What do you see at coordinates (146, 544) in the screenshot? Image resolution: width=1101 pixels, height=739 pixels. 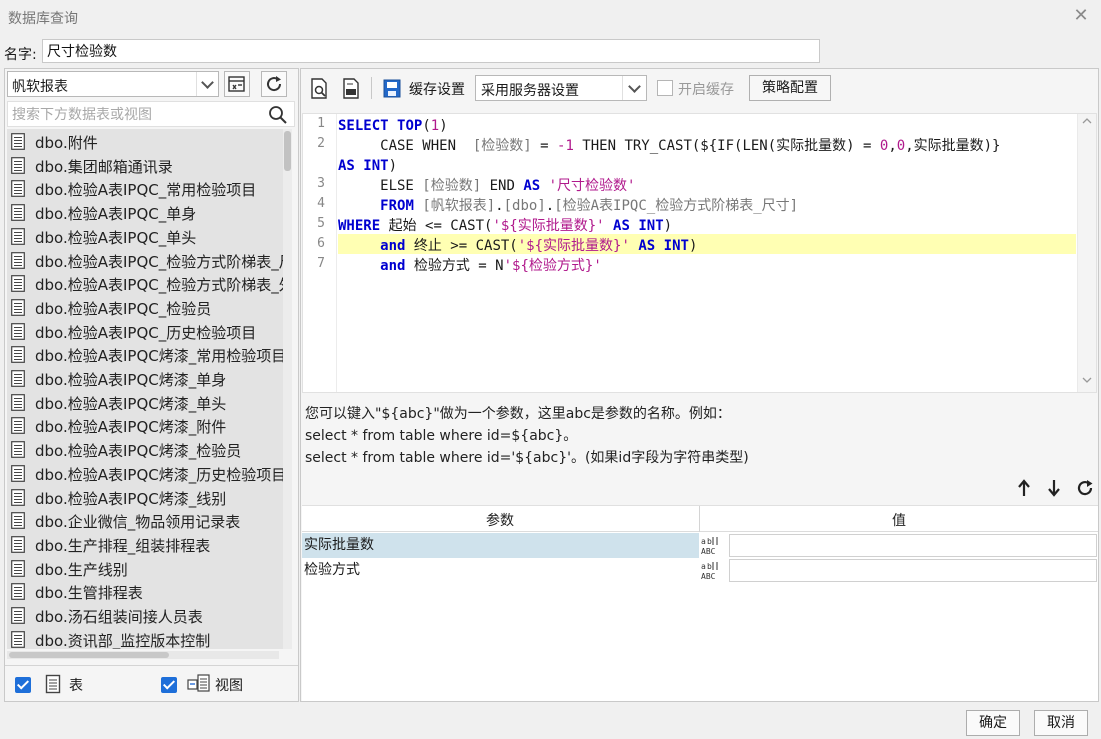 I see `table-list-item: dbo.生产排程_组装排程表` at bounding box center [146, 544].